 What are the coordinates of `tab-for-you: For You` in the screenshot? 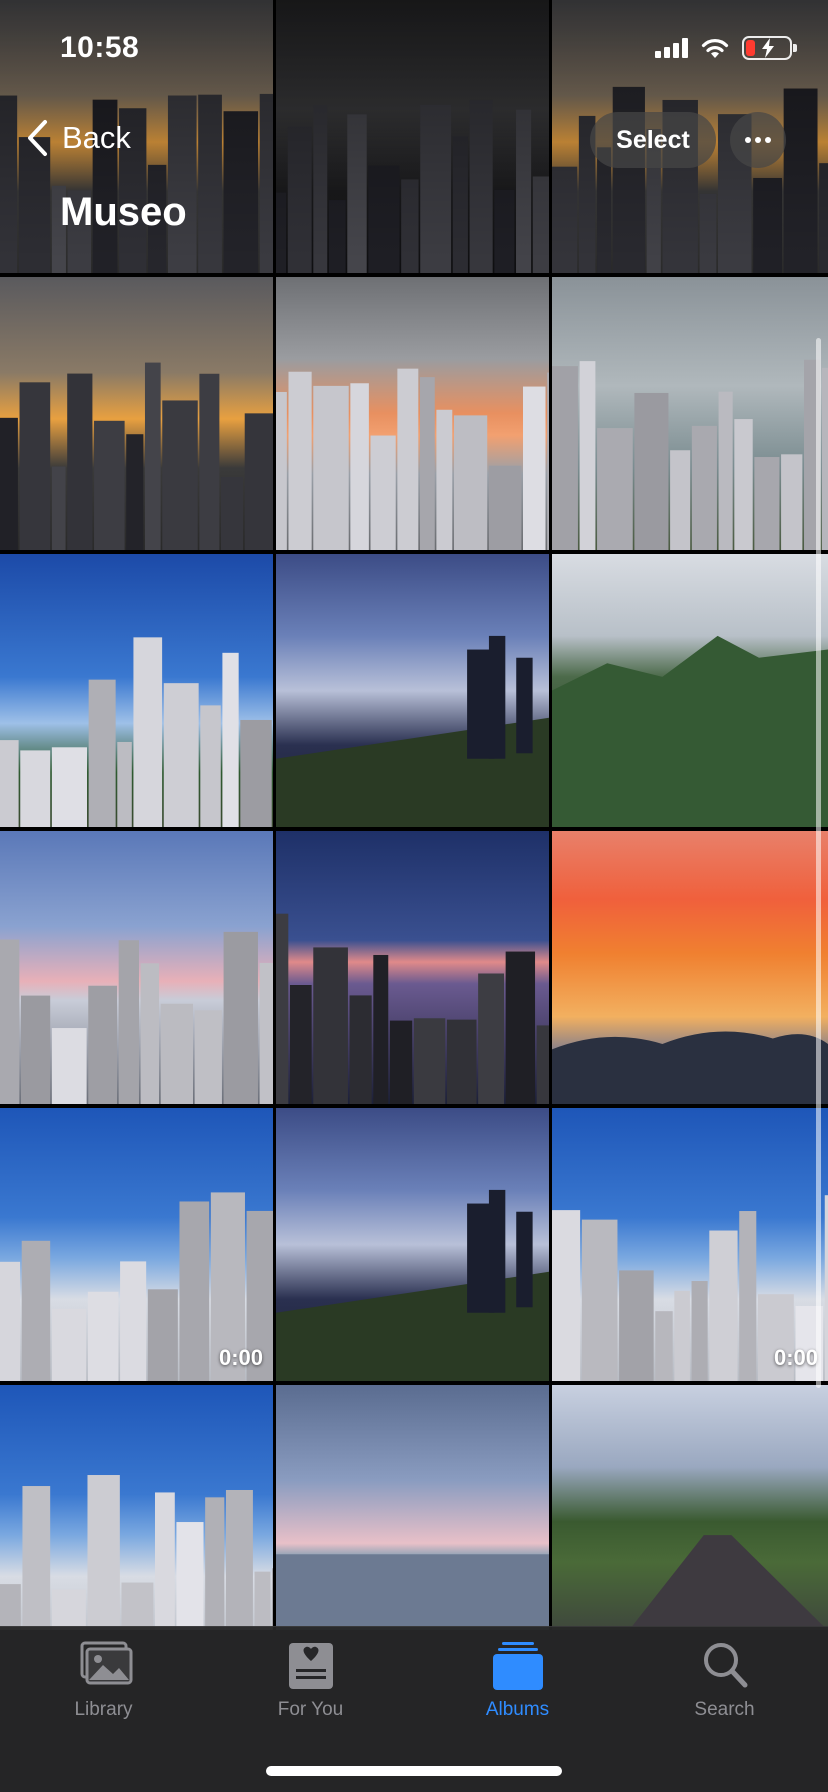 It's located at (310, 1680).